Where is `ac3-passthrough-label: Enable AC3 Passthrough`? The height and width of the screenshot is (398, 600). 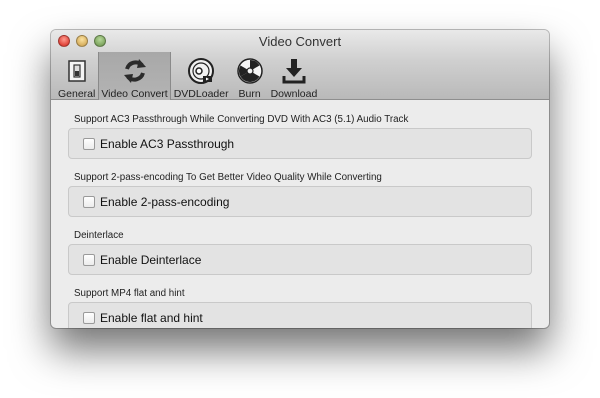 ac3-passthrough-label: Enable AC3 Passthrough is located at coordinates (167, 144).